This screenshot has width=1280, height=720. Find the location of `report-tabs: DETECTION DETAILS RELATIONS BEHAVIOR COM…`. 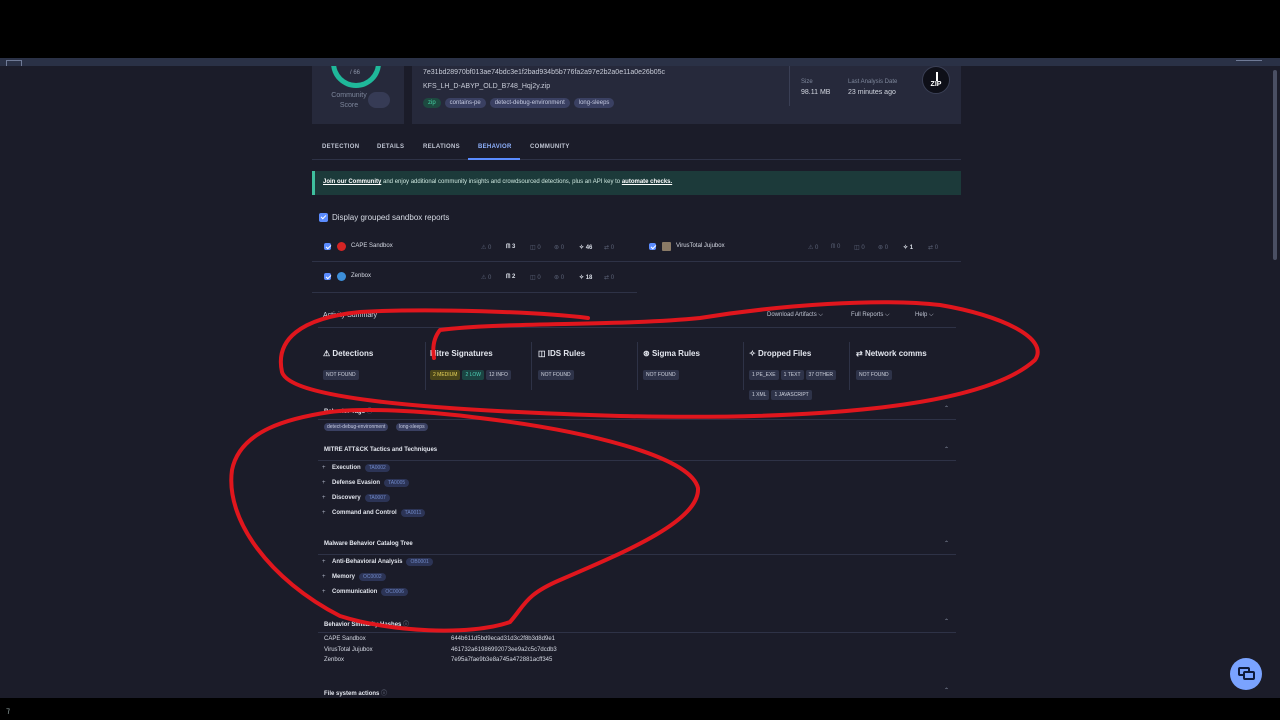

report-tabs: DETECTION DETAILS RELATIONS BEHAVIOR COM… is located at coordinates (636, 148).